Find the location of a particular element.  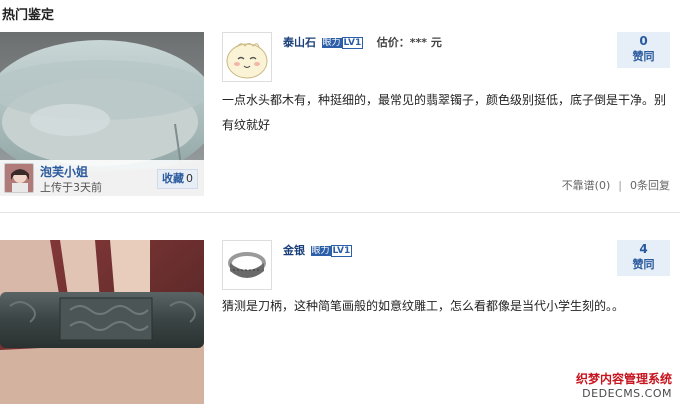

comment-meta: 泰山石 眼力 LV1 估价：*** 元 is located at coordinates (362, 42).